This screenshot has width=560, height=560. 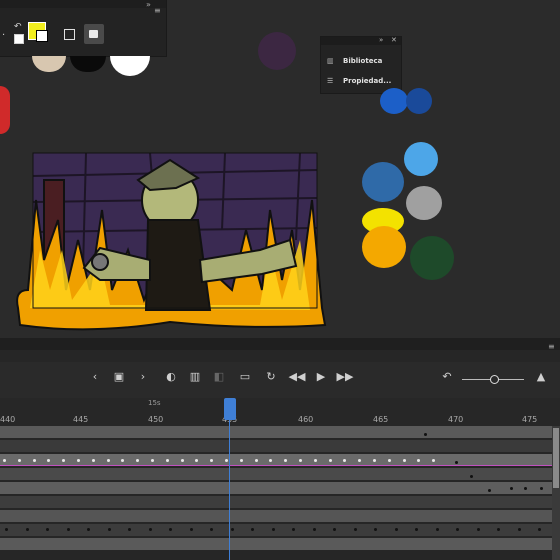 What do you see at coordinates (354, 61) in the screenshot?
I see `library-panel-item: ▥ Biblioteca` at bounding box center [354, 61].